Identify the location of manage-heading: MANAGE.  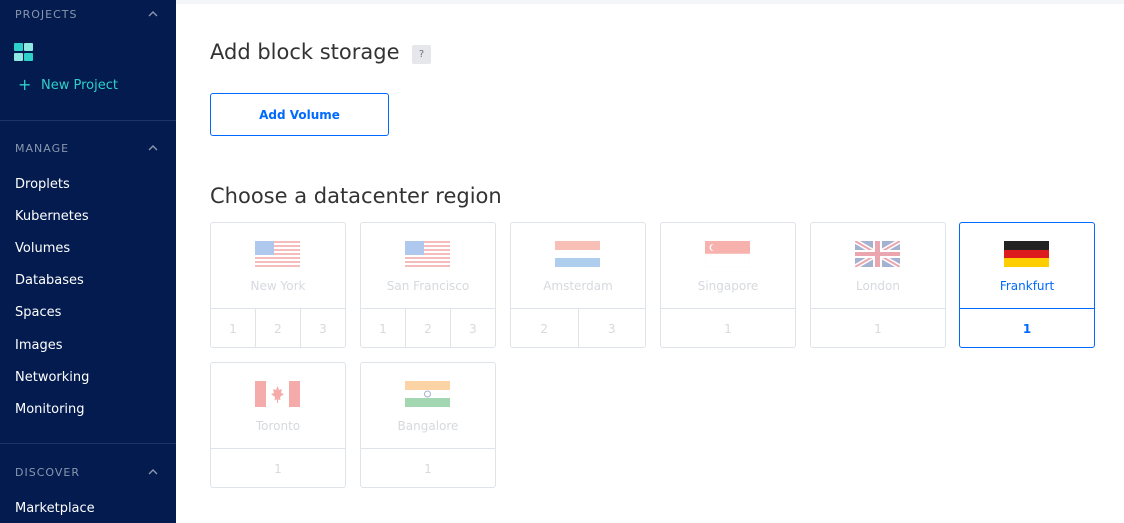
(42, 148).